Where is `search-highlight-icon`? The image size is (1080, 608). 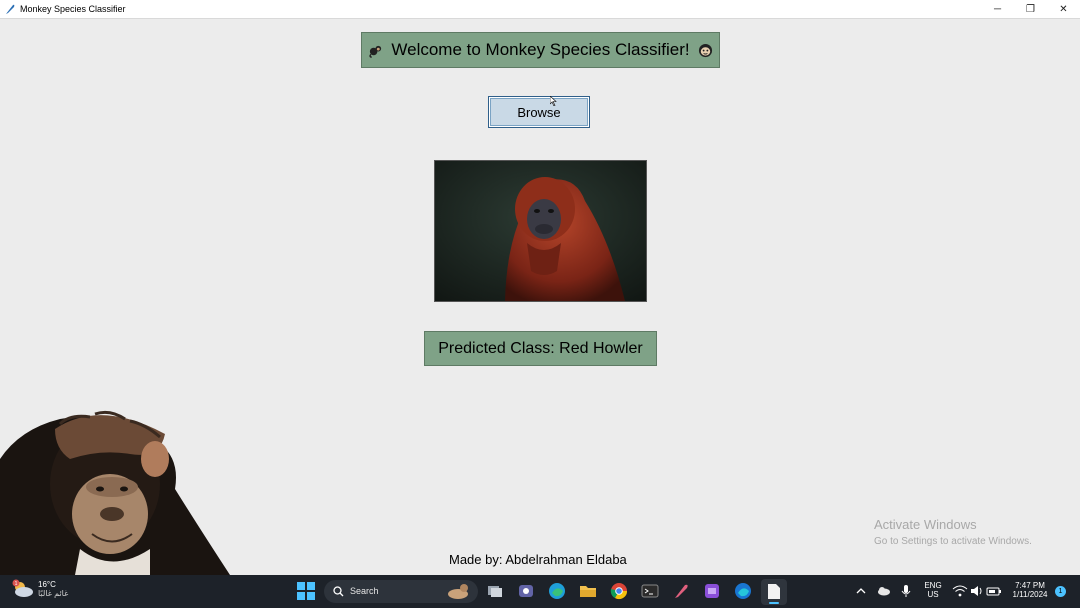 search-highlight-icon is located at coordinates (458, 591).